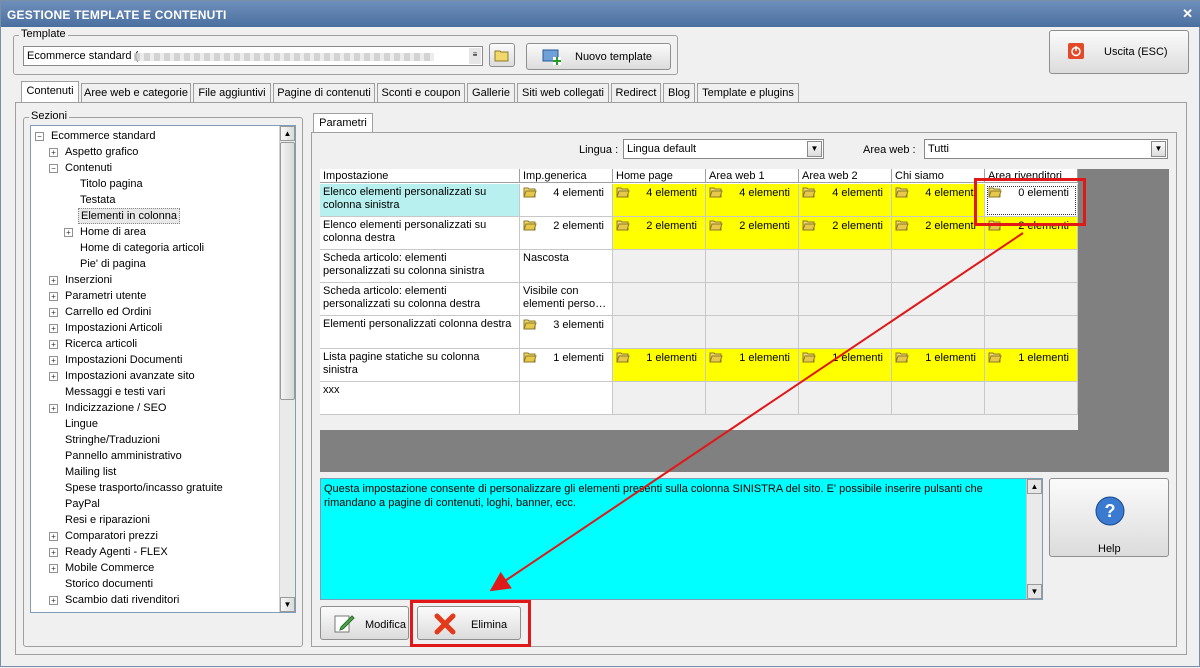 The height and width of the screenshot is (668, 1200). Describe the element at coordinates (420, 398) in the screenshot. I see `setting-name-cell: xxx` at that location.